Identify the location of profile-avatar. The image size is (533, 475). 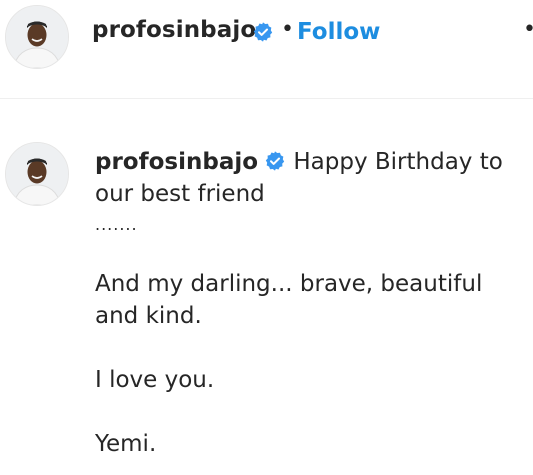
(37, 37).